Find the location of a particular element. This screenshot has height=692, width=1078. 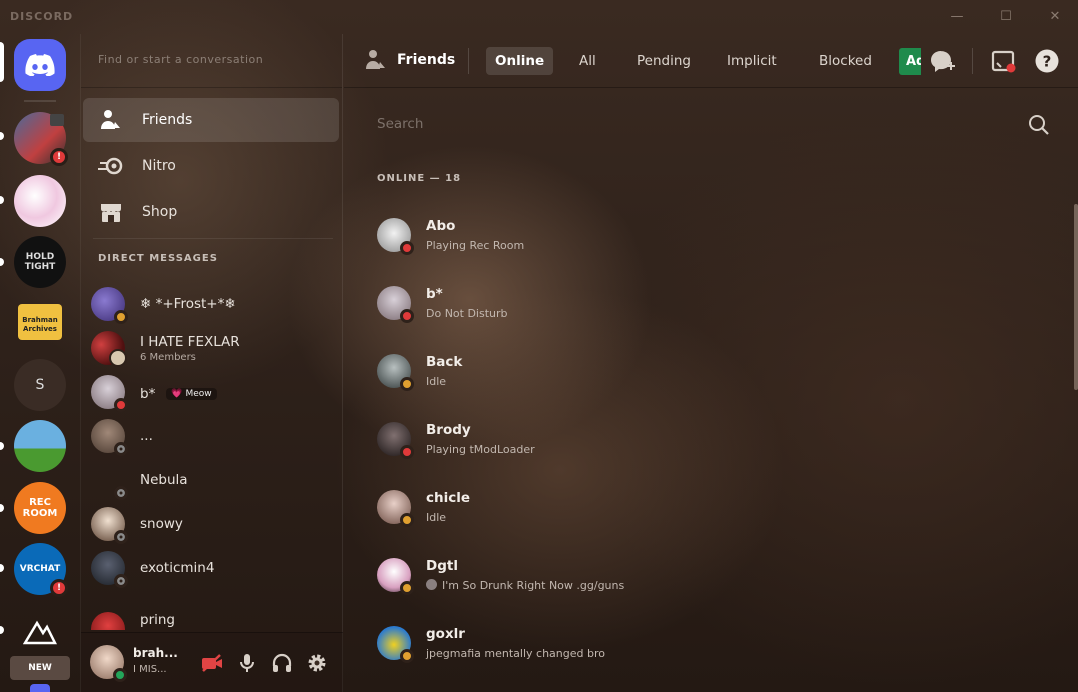

help-icon: ? is located at coordinates (1047, 63).